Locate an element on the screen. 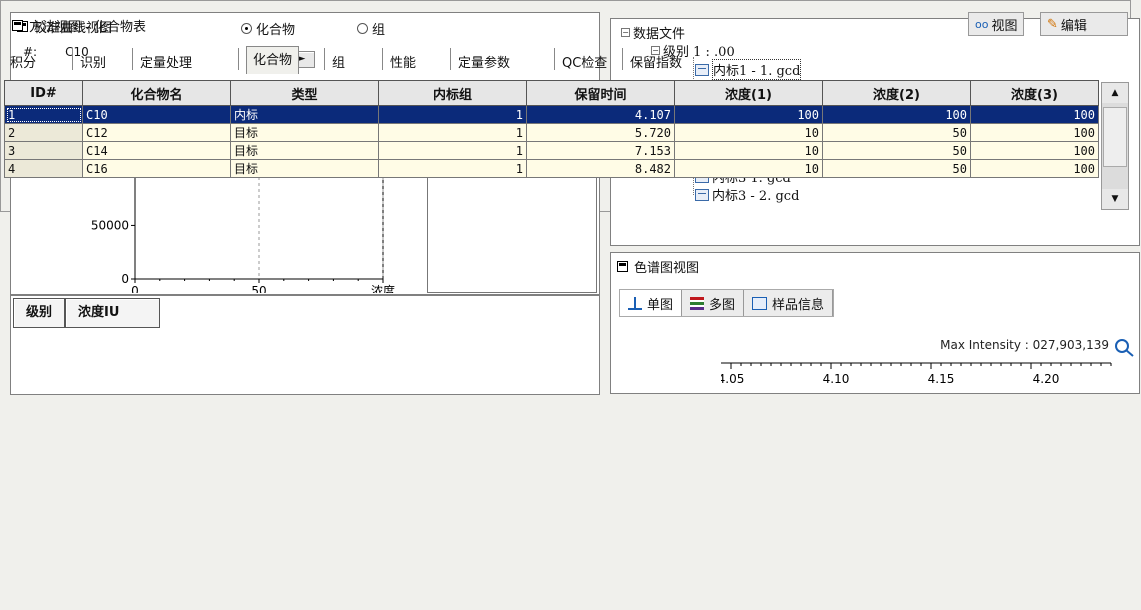 The image size is (1141, 610). axis-tick-label: 4.20 is located at coordinates (1046, 379).